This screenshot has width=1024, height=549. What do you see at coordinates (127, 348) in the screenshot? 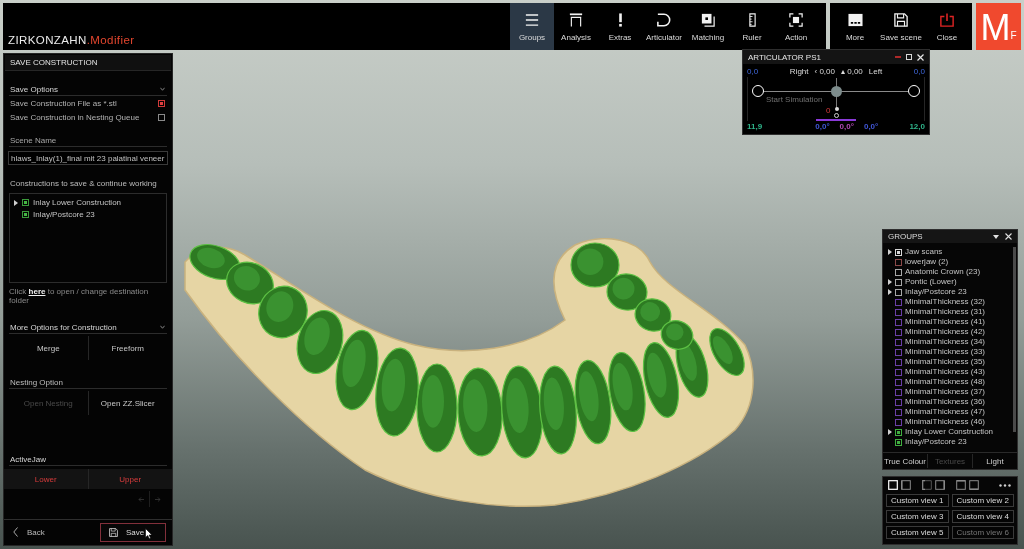
I see `option-button: Freeform` at bounding box center [127, 348].